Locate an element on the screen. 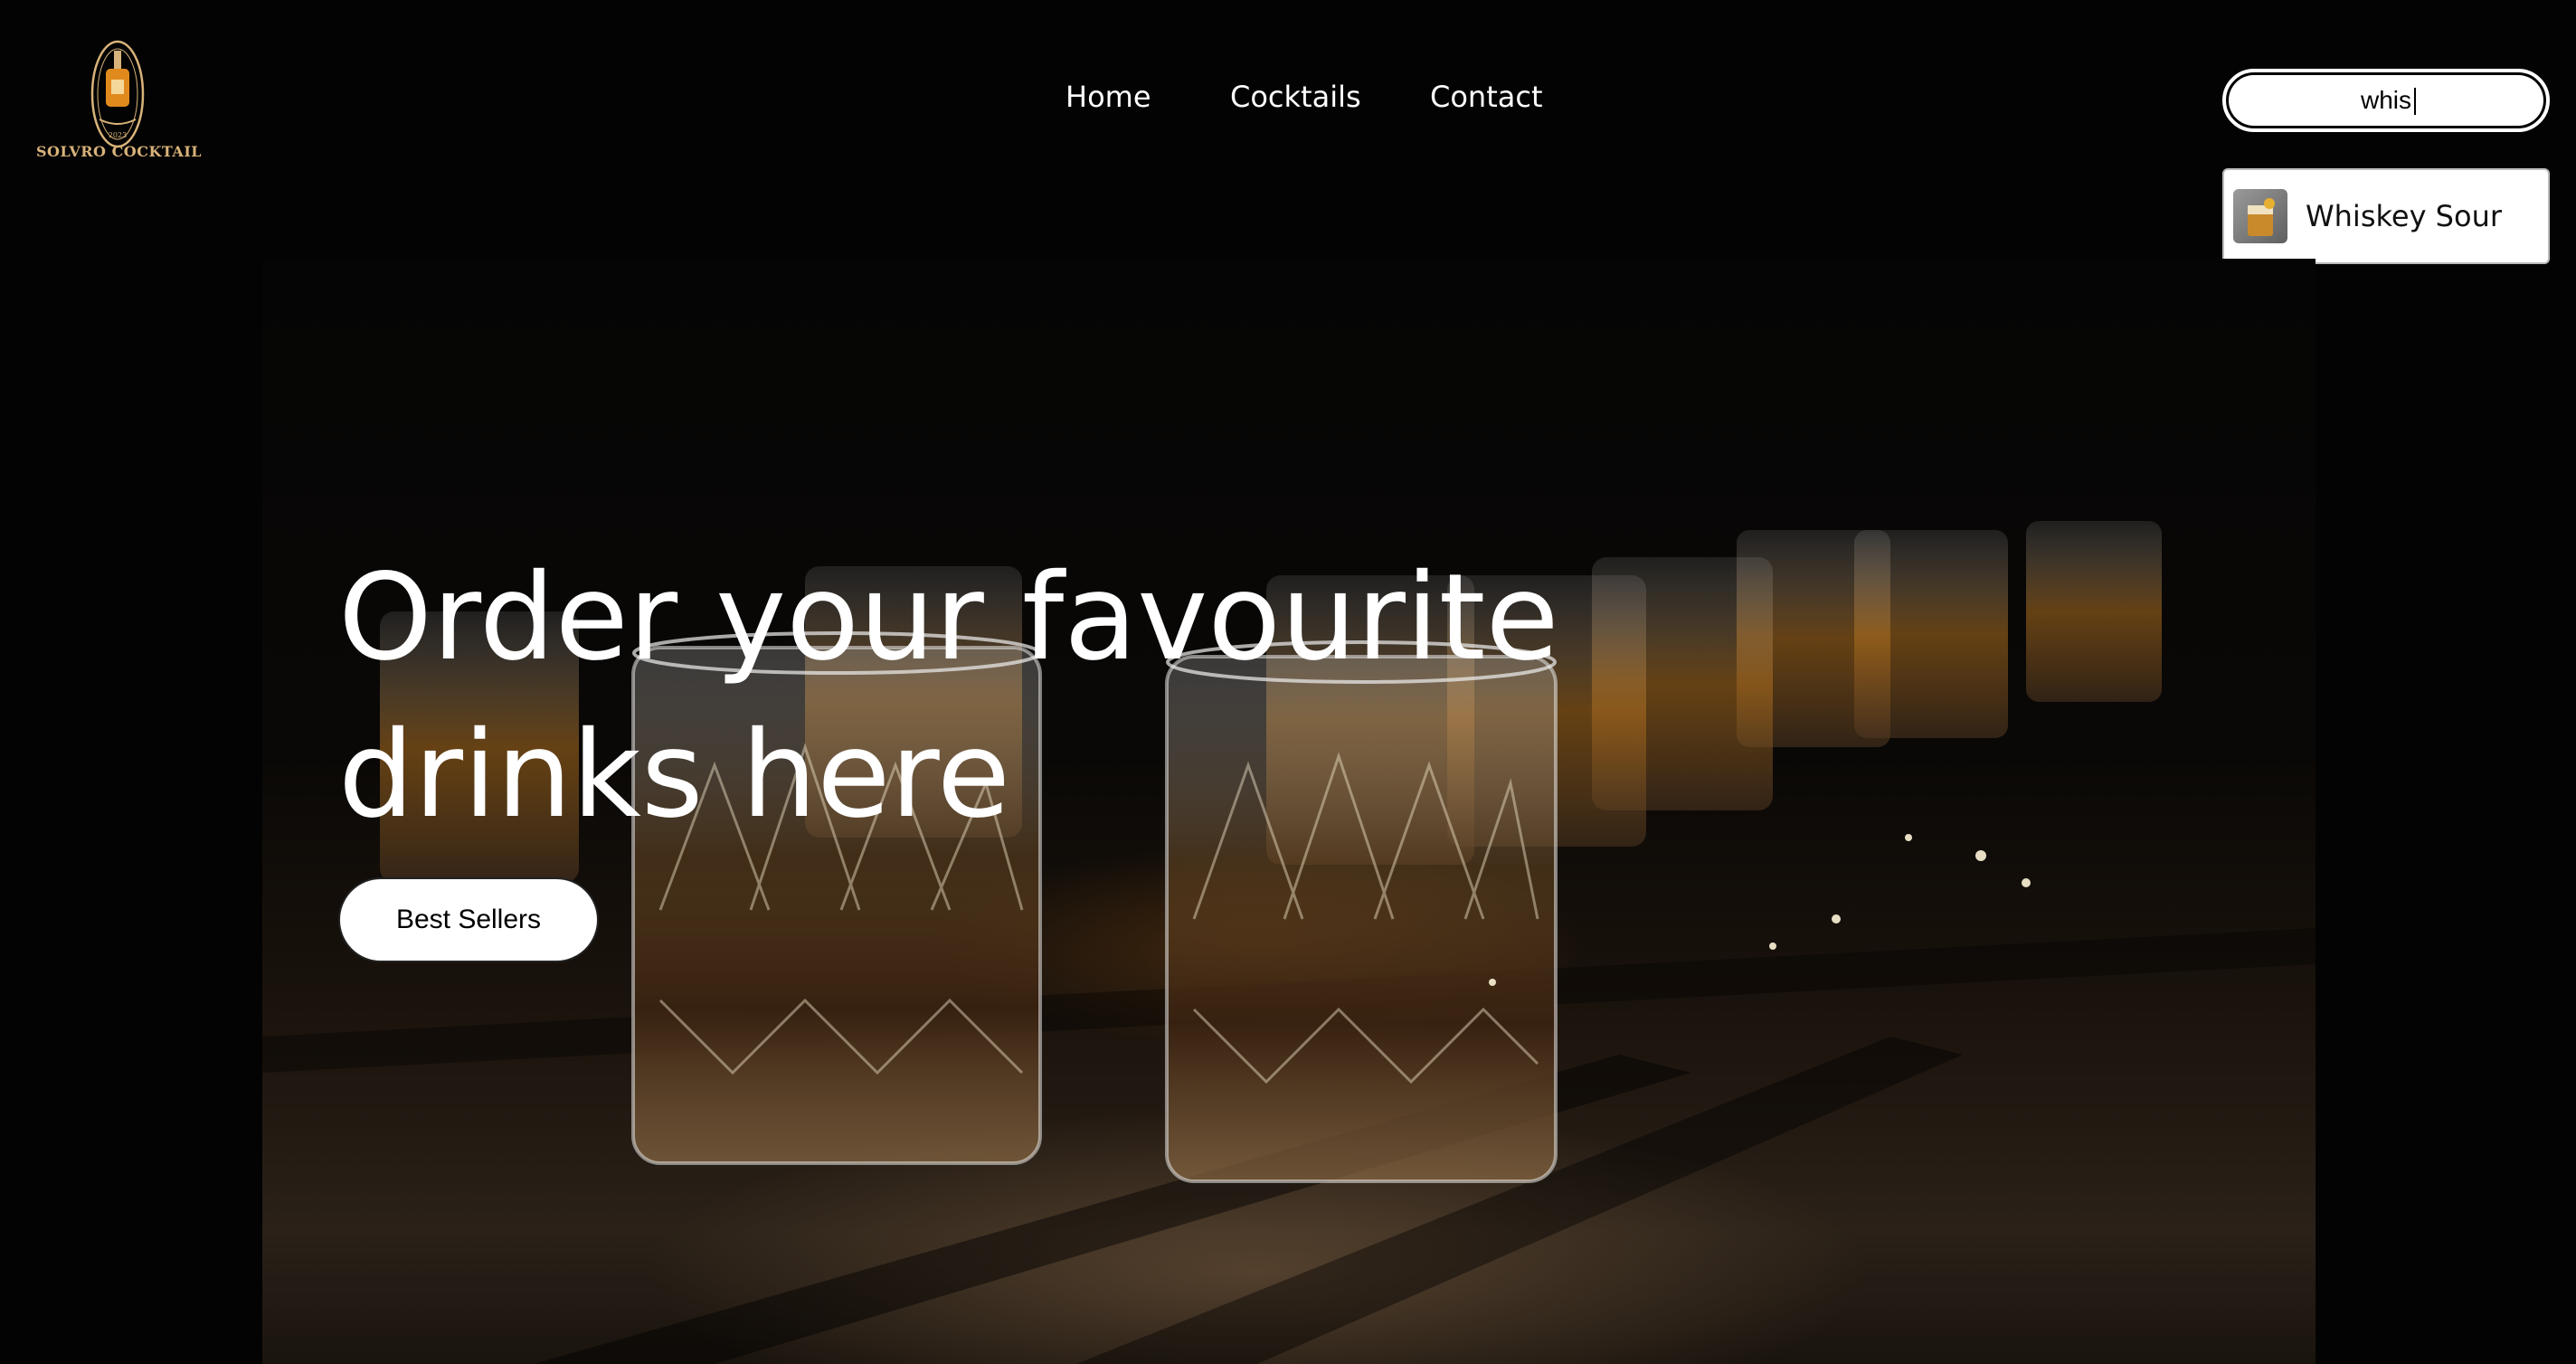 The image size is (2576, 1364). search-box is located at coordinates (2386, 100).